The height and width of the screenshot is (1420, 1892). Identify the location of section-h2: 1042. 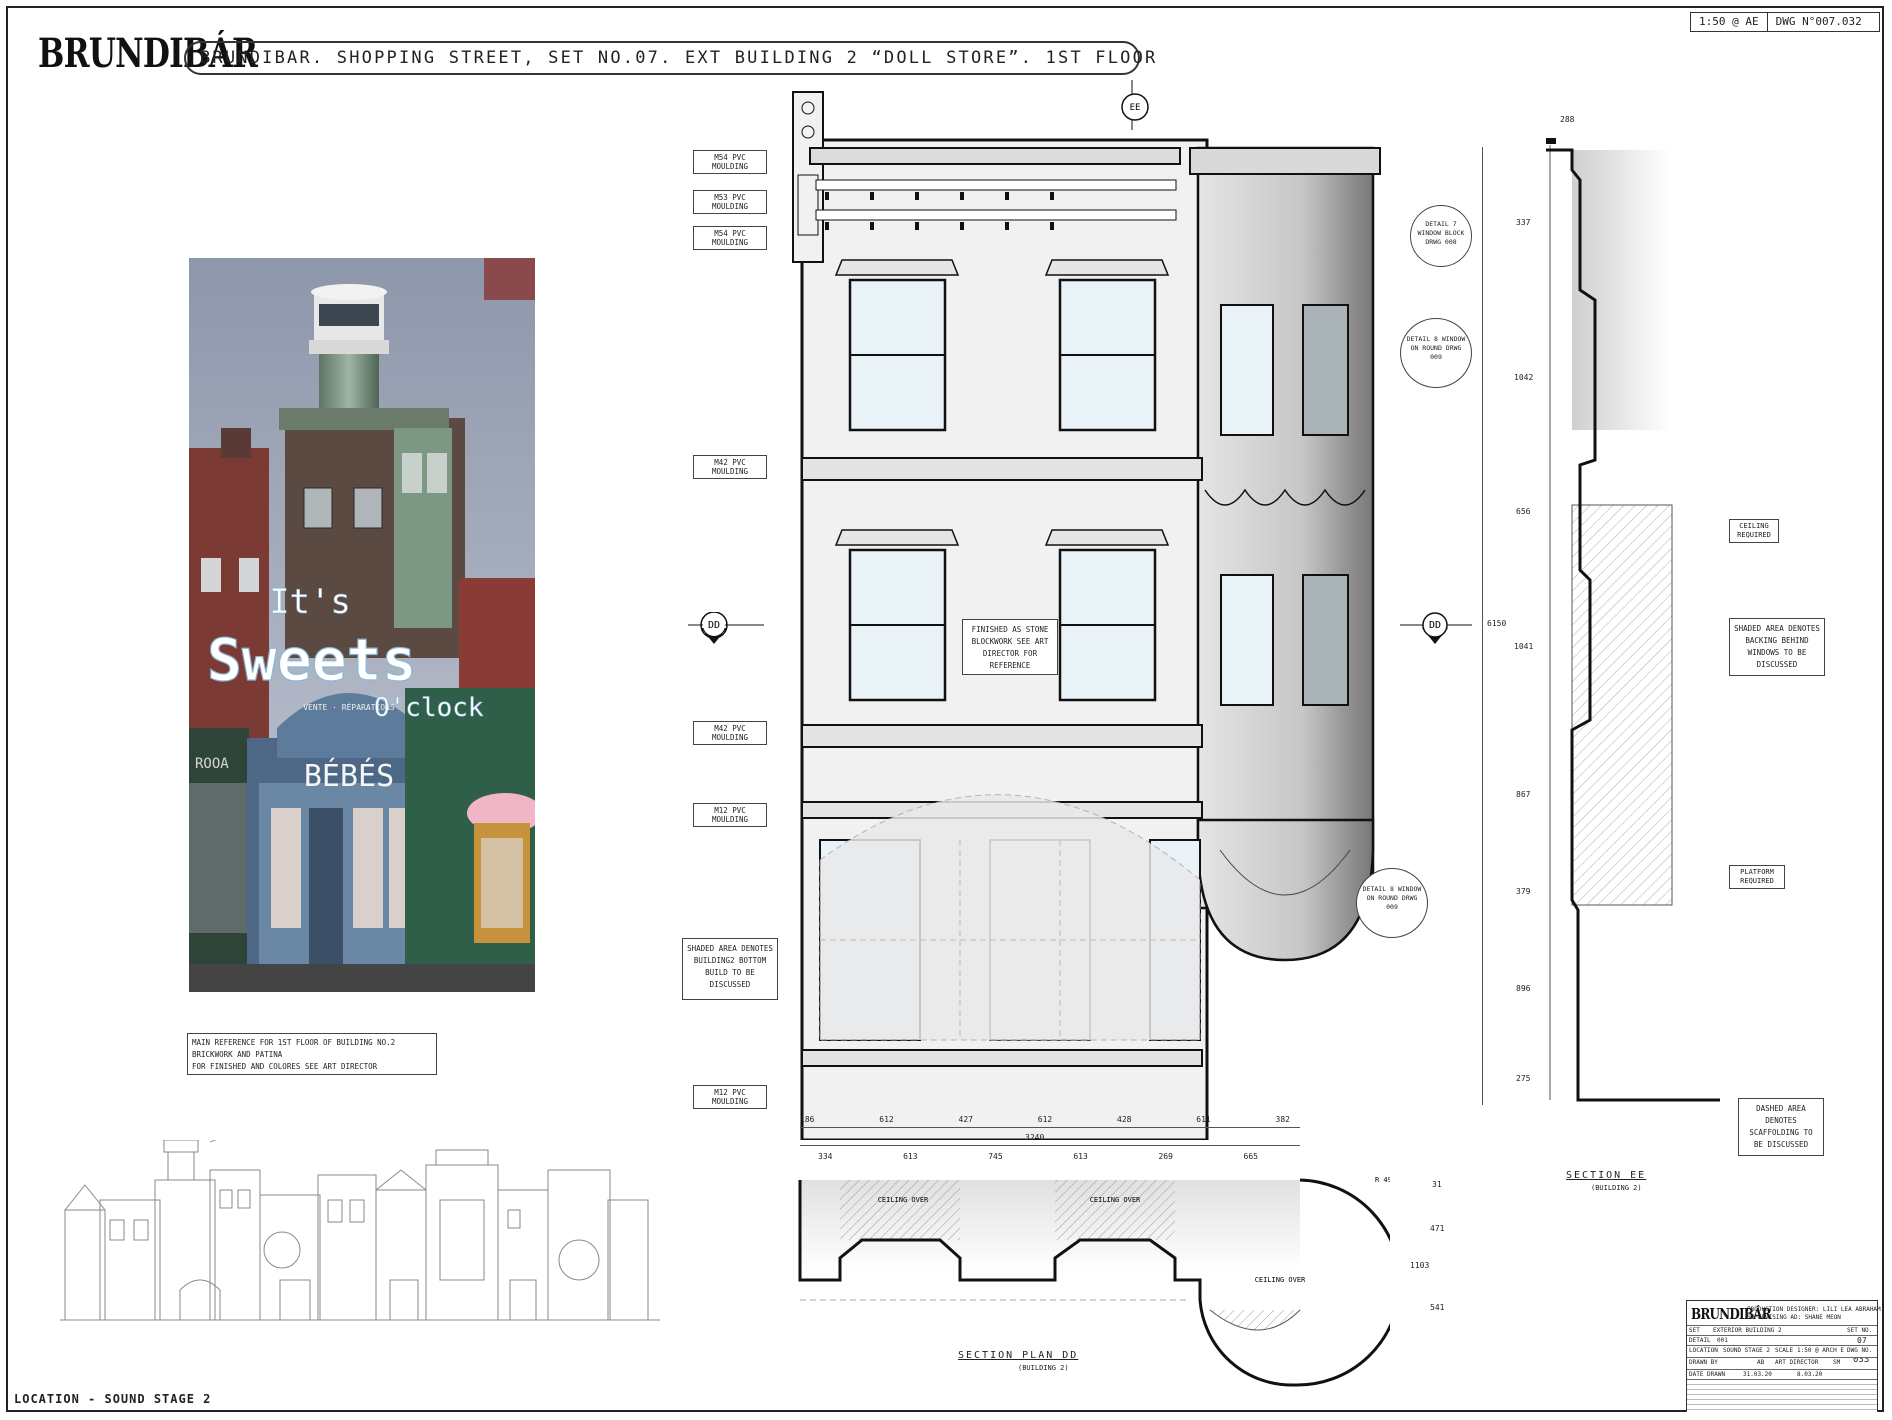
(1524, 377).